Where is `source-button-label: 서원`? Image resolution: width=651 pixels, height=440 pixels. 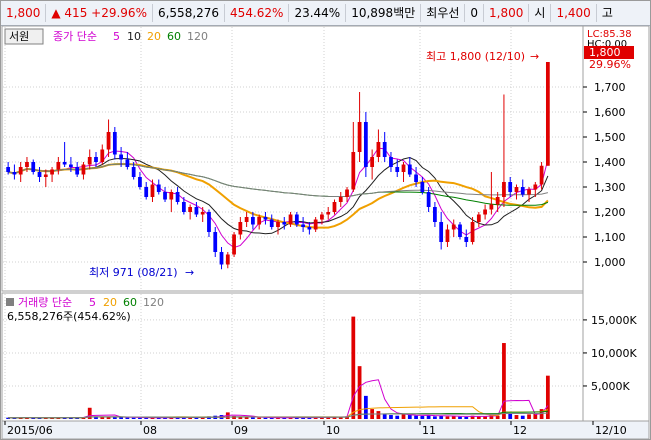 source-button-label: 서원 is located at coordinates (19, 36).